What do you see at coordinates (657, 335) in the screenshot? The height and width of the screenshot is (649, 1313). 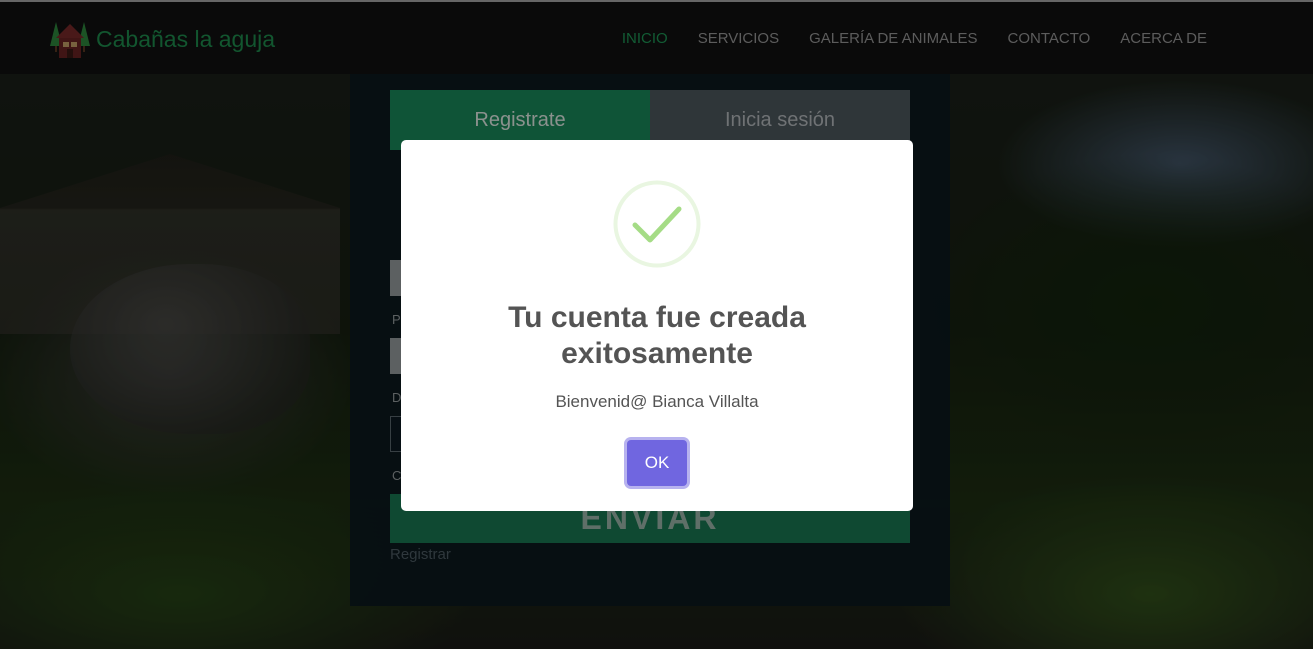 I see `dialog-title: Tu cuenta fue creada exitosamente` at bounding box center [657, 335].